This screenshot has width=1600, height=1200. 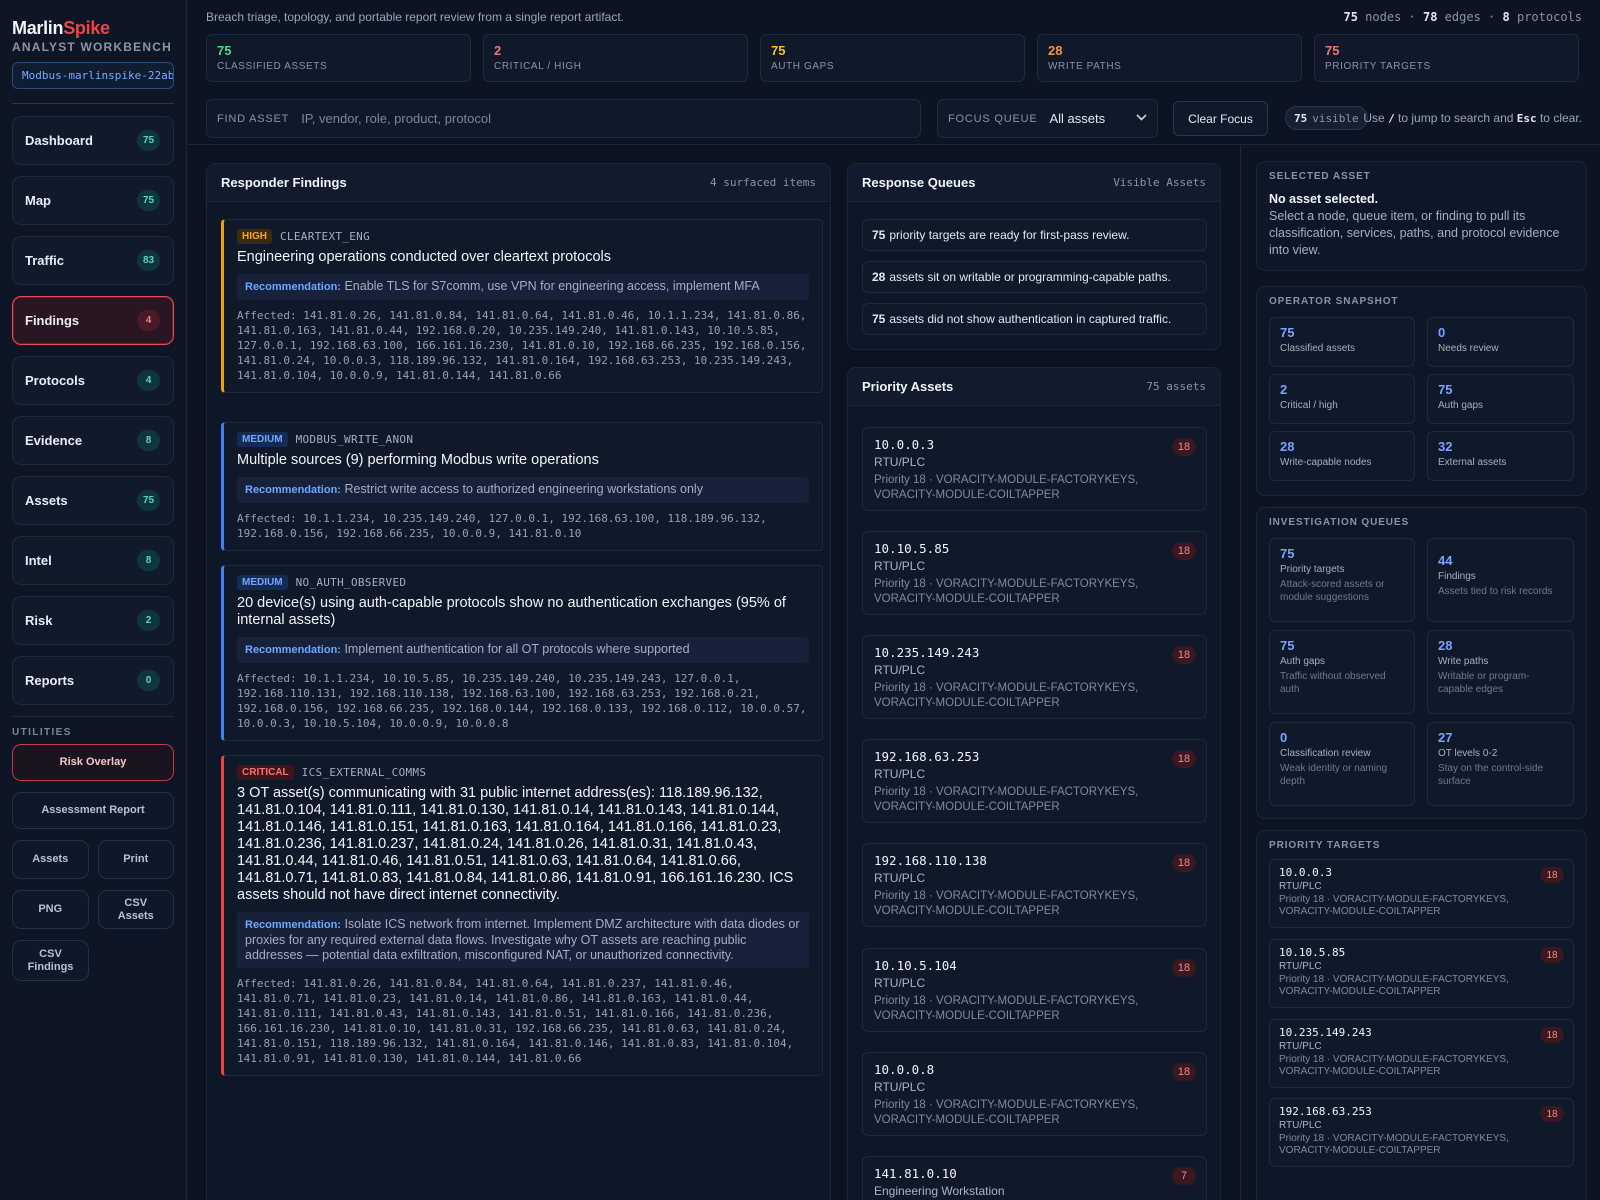 What do you see at coordinates (1333, 683) in the screenshot?
I see `investigation-sub: Traffic without observed auth` at bounding box center [1333, 683].